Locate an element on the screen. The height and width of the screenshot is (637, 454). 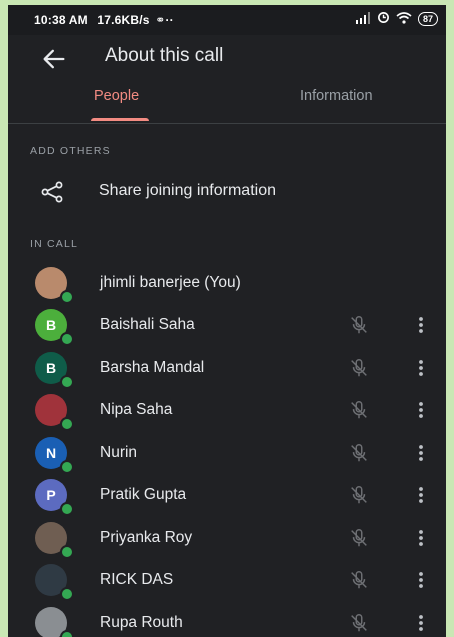
participant-row: jhimli banerjee (You) is located at coordinates (227, 284).